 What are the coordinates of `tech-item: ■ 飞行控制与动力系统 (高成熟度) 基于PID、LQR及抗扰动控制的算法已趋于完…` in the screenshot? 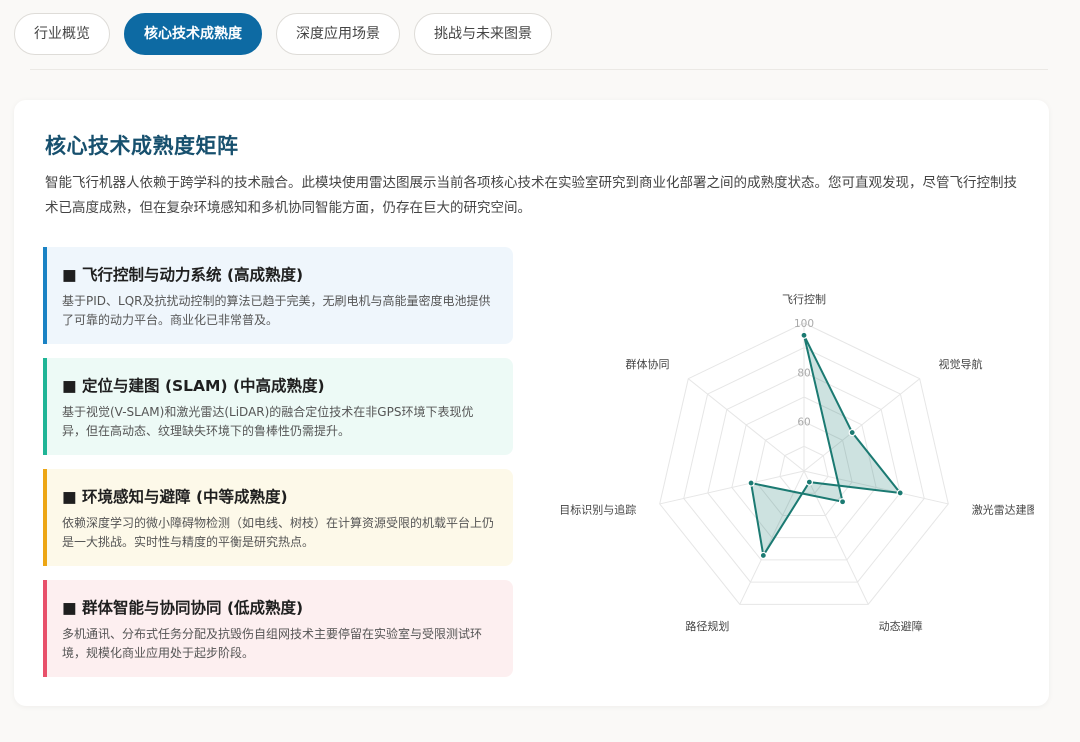 It's located at (278, 295).